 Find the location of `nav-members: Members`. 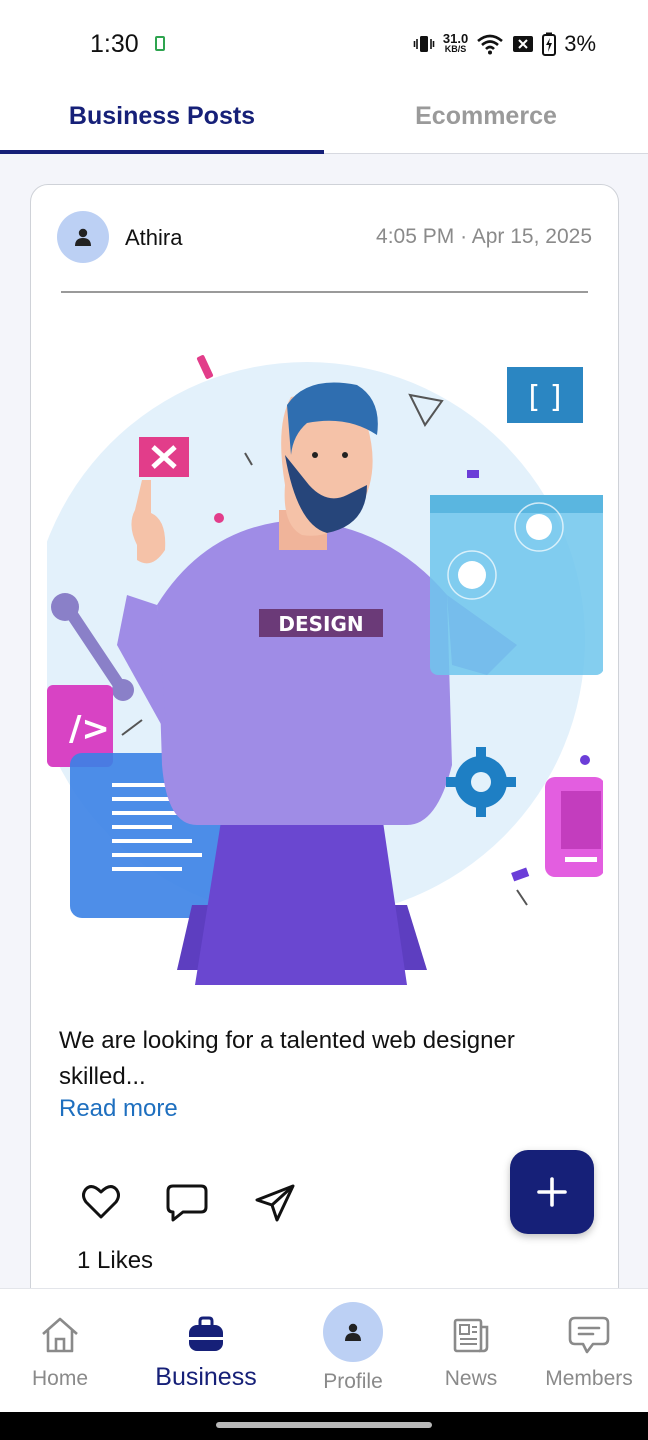

nav-members: Members is located at coordinates (588, 1351).